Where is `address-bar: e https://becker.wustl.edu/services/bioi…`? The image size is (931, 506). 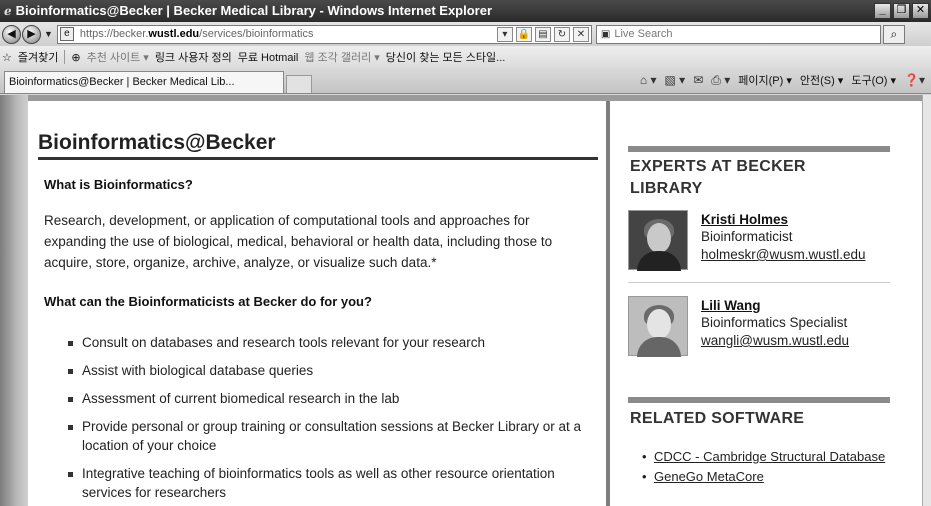
address-bar: e https://becker.wustl.edu/services/bioi… is located at coordinates (324, 34).